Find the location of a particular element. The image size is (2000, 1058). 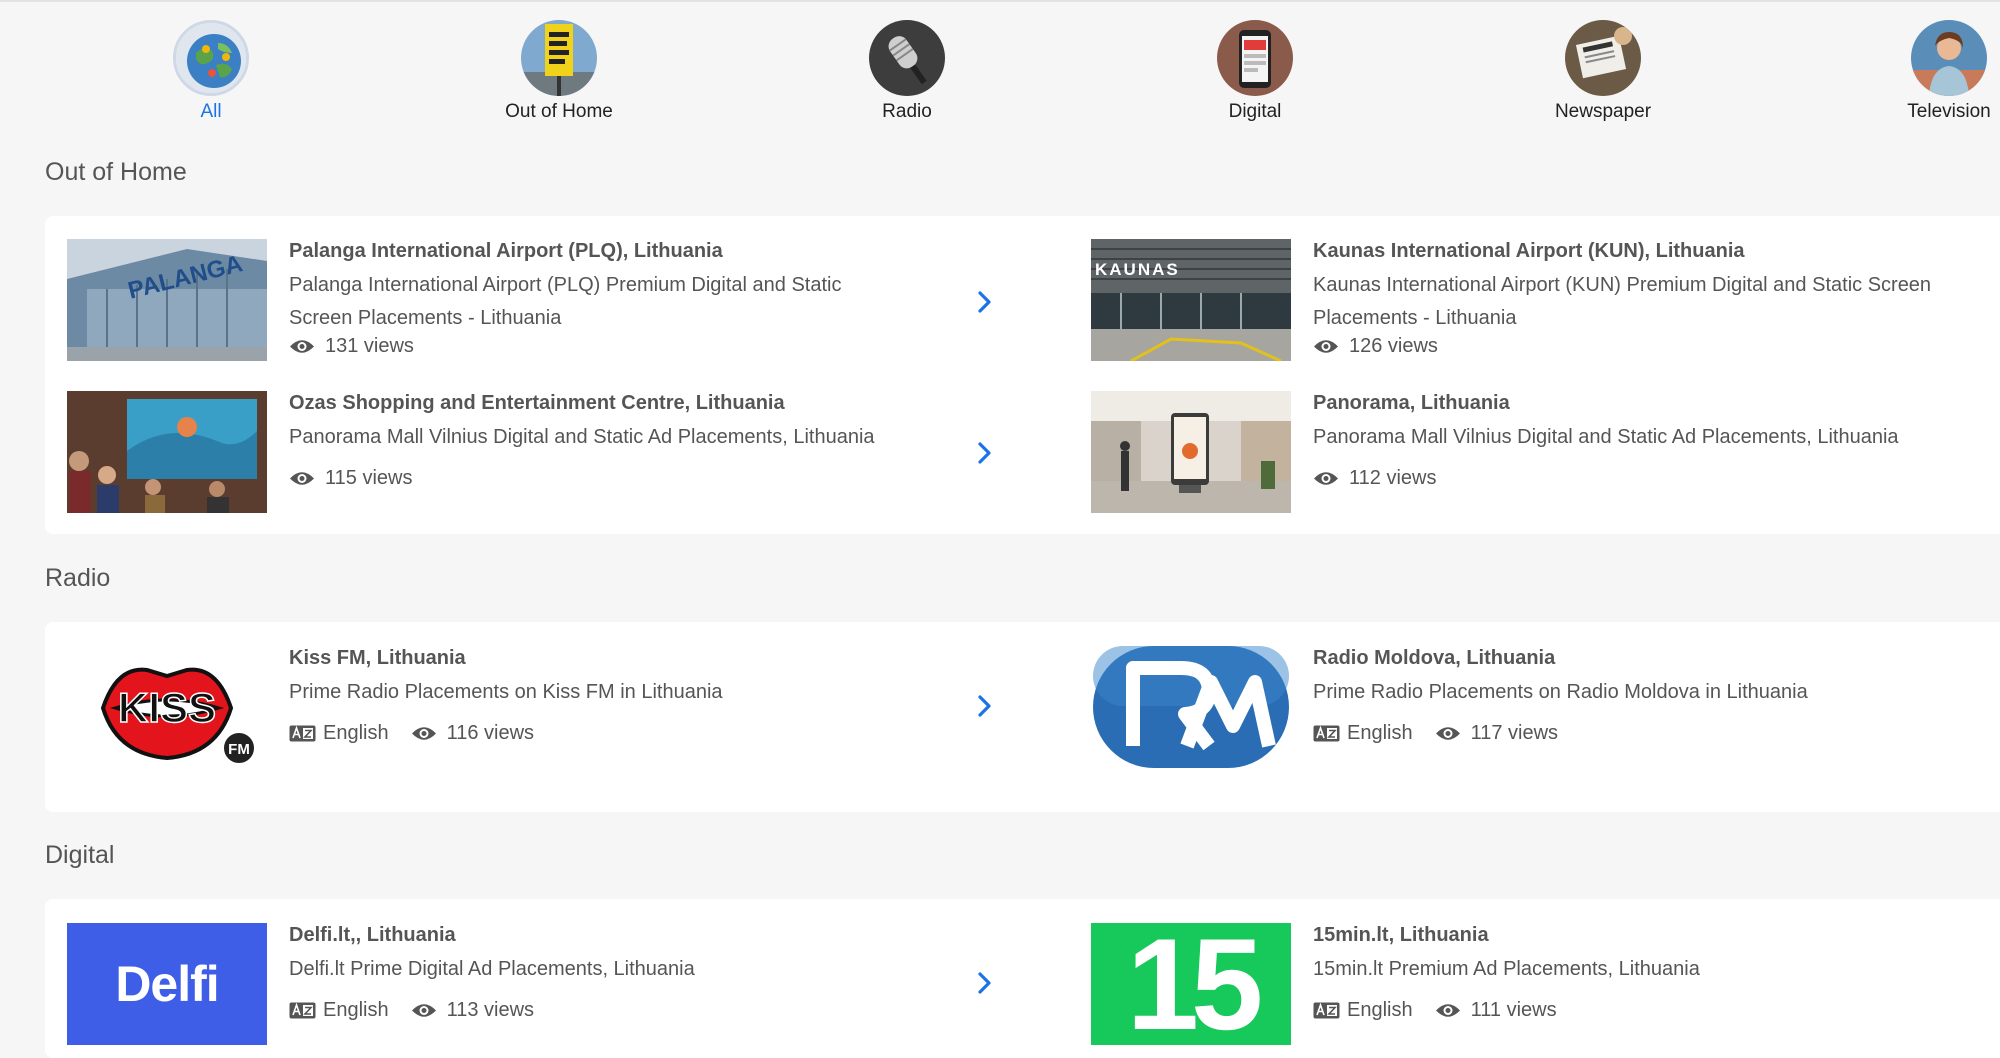

listing-meta: 112 views is located at coordinates (1374, 478).